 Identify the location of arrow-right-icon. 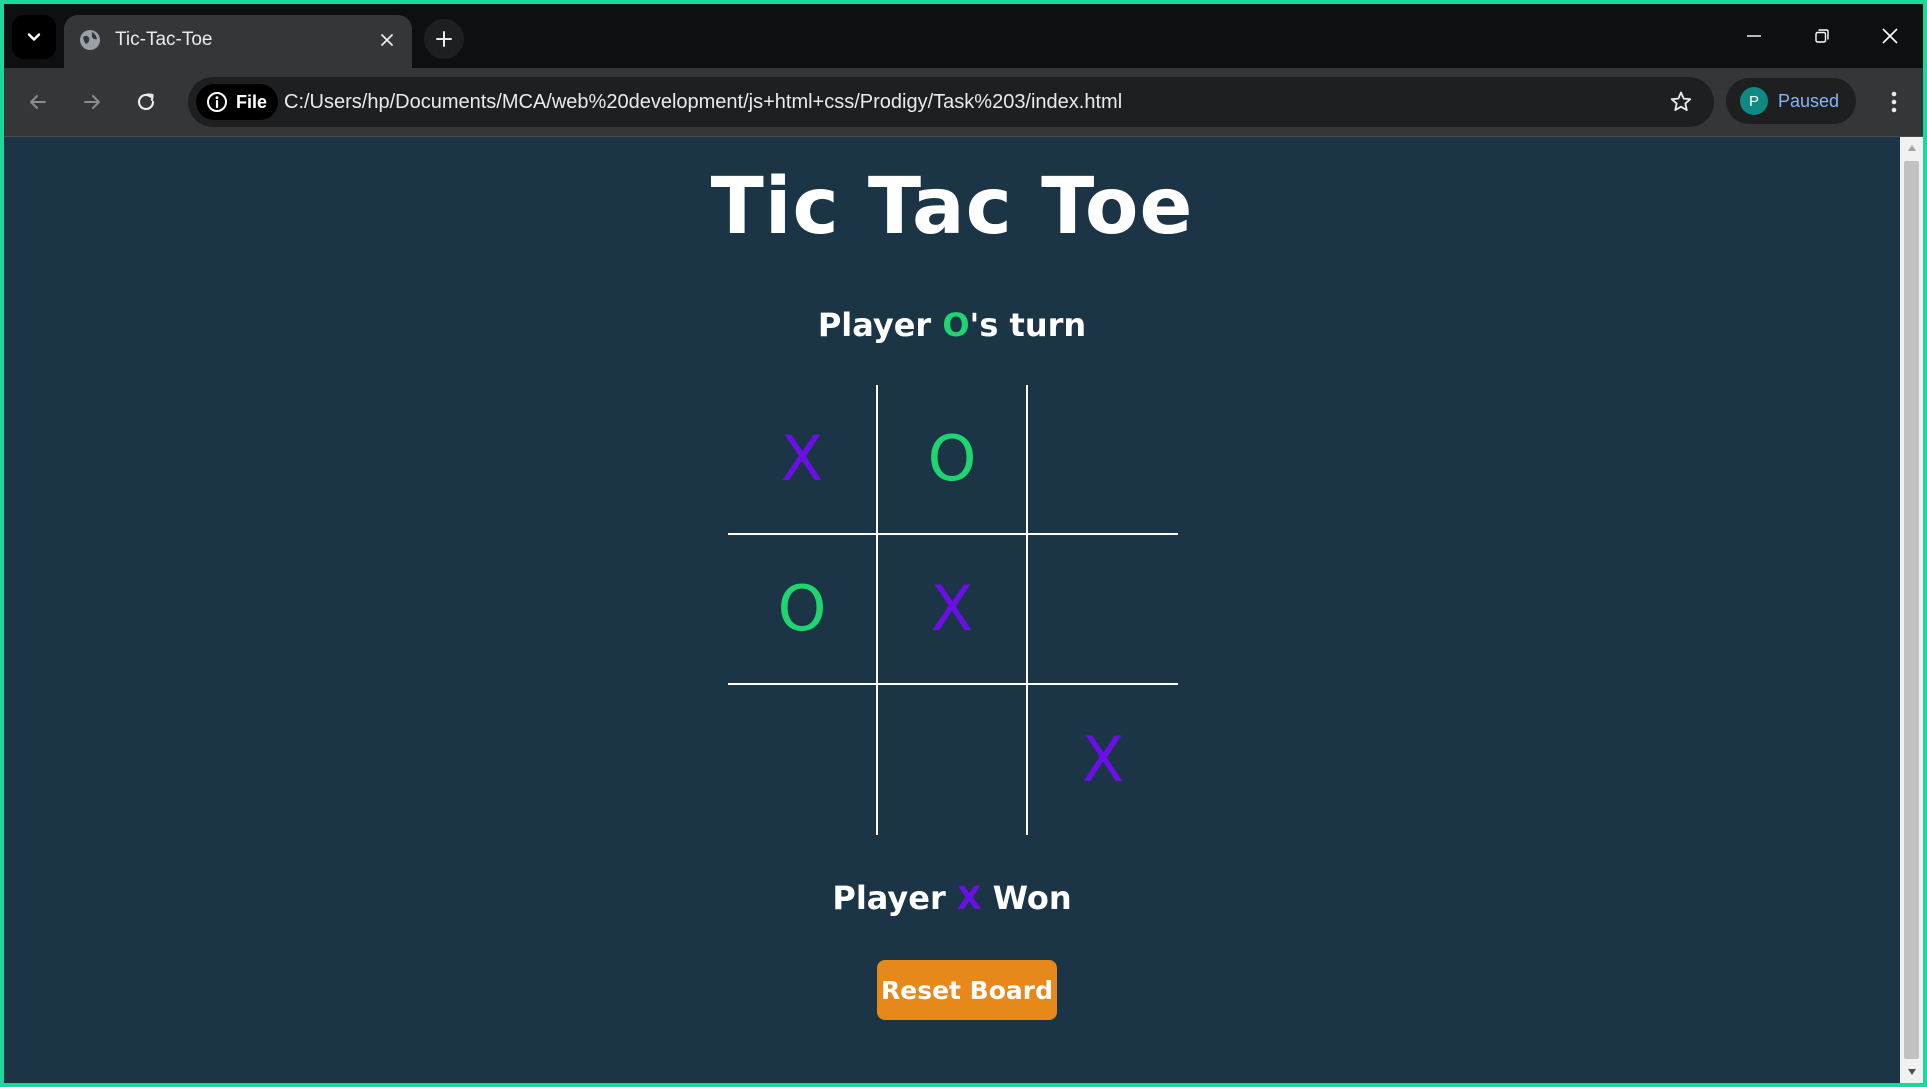
(92, 102).